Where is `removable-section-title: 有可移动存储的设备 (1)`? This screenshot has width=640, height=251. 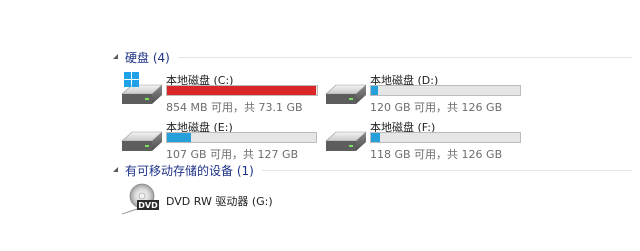 removable-section-title: 有可移动存储的设备 (1) is located at coordinates (189, 170).